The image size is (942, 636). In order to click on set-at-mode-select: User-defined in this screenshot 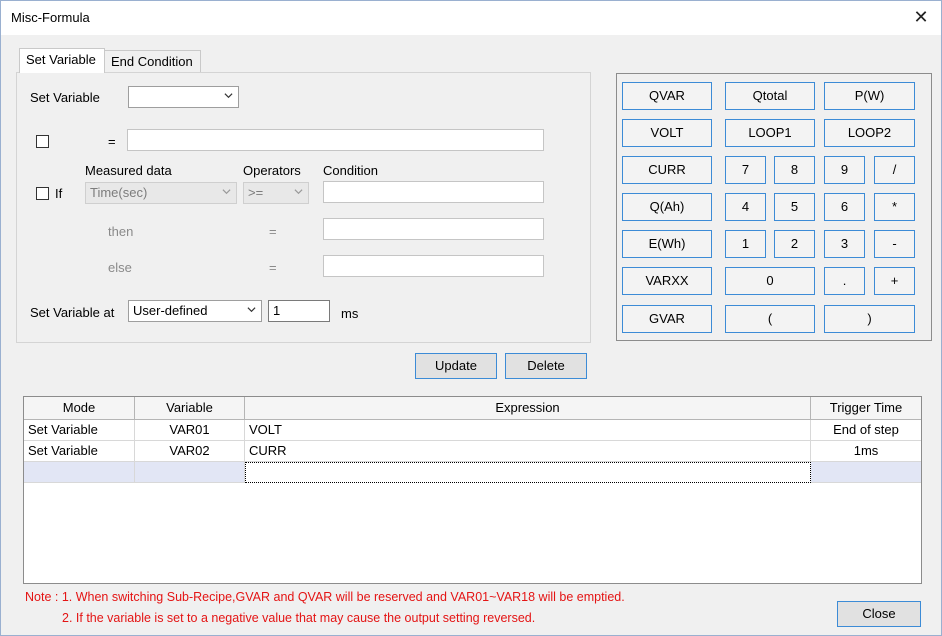, I will do `click(195, 311)`.